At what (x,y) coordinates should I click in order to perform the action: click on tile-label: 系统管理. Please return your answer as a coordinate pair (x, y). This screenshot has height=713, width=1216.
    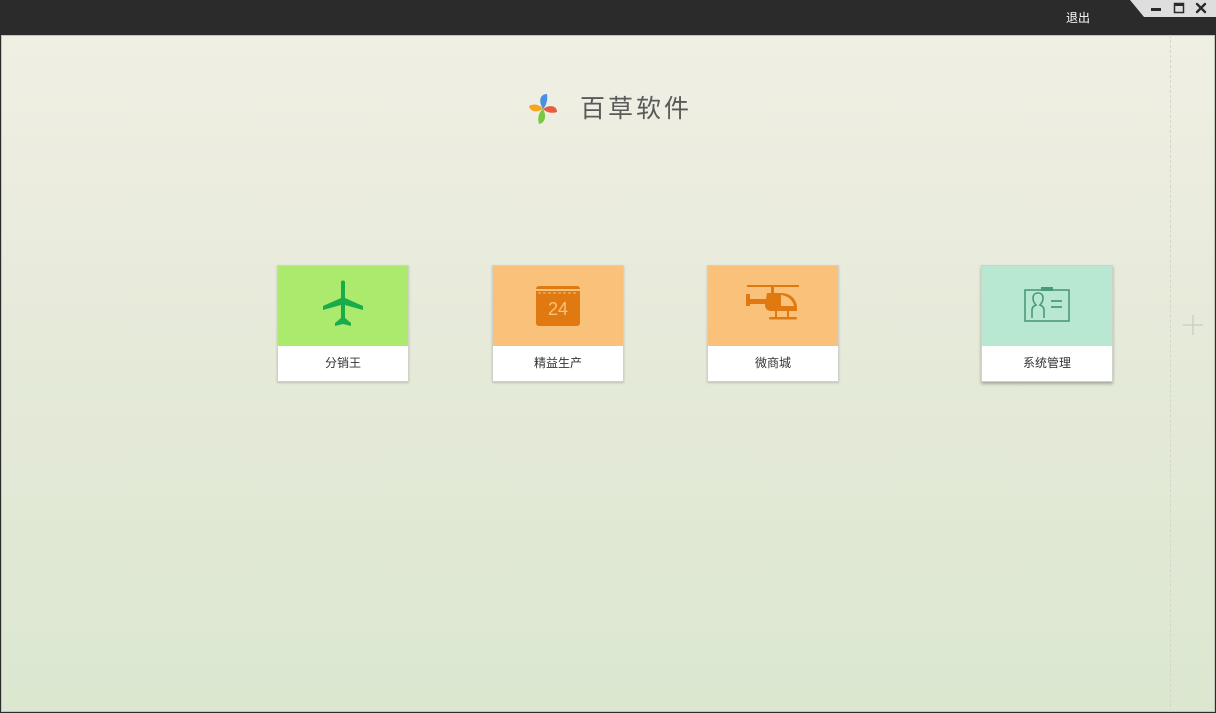
    Looking at the image, I should click on (1046, 363).